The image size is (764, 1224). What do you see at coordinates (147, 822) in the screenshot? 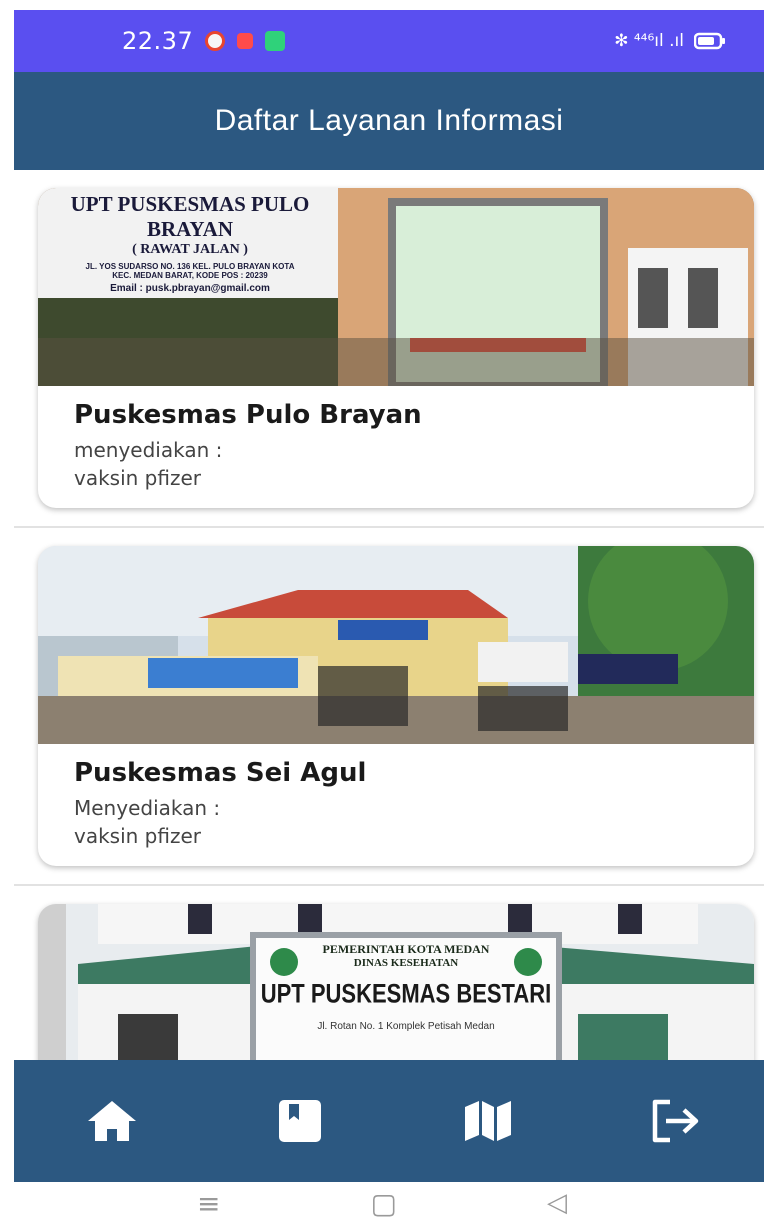
I see `card-description: Menyediakan : vaksin pfizer` at bounding box center [147, 822].